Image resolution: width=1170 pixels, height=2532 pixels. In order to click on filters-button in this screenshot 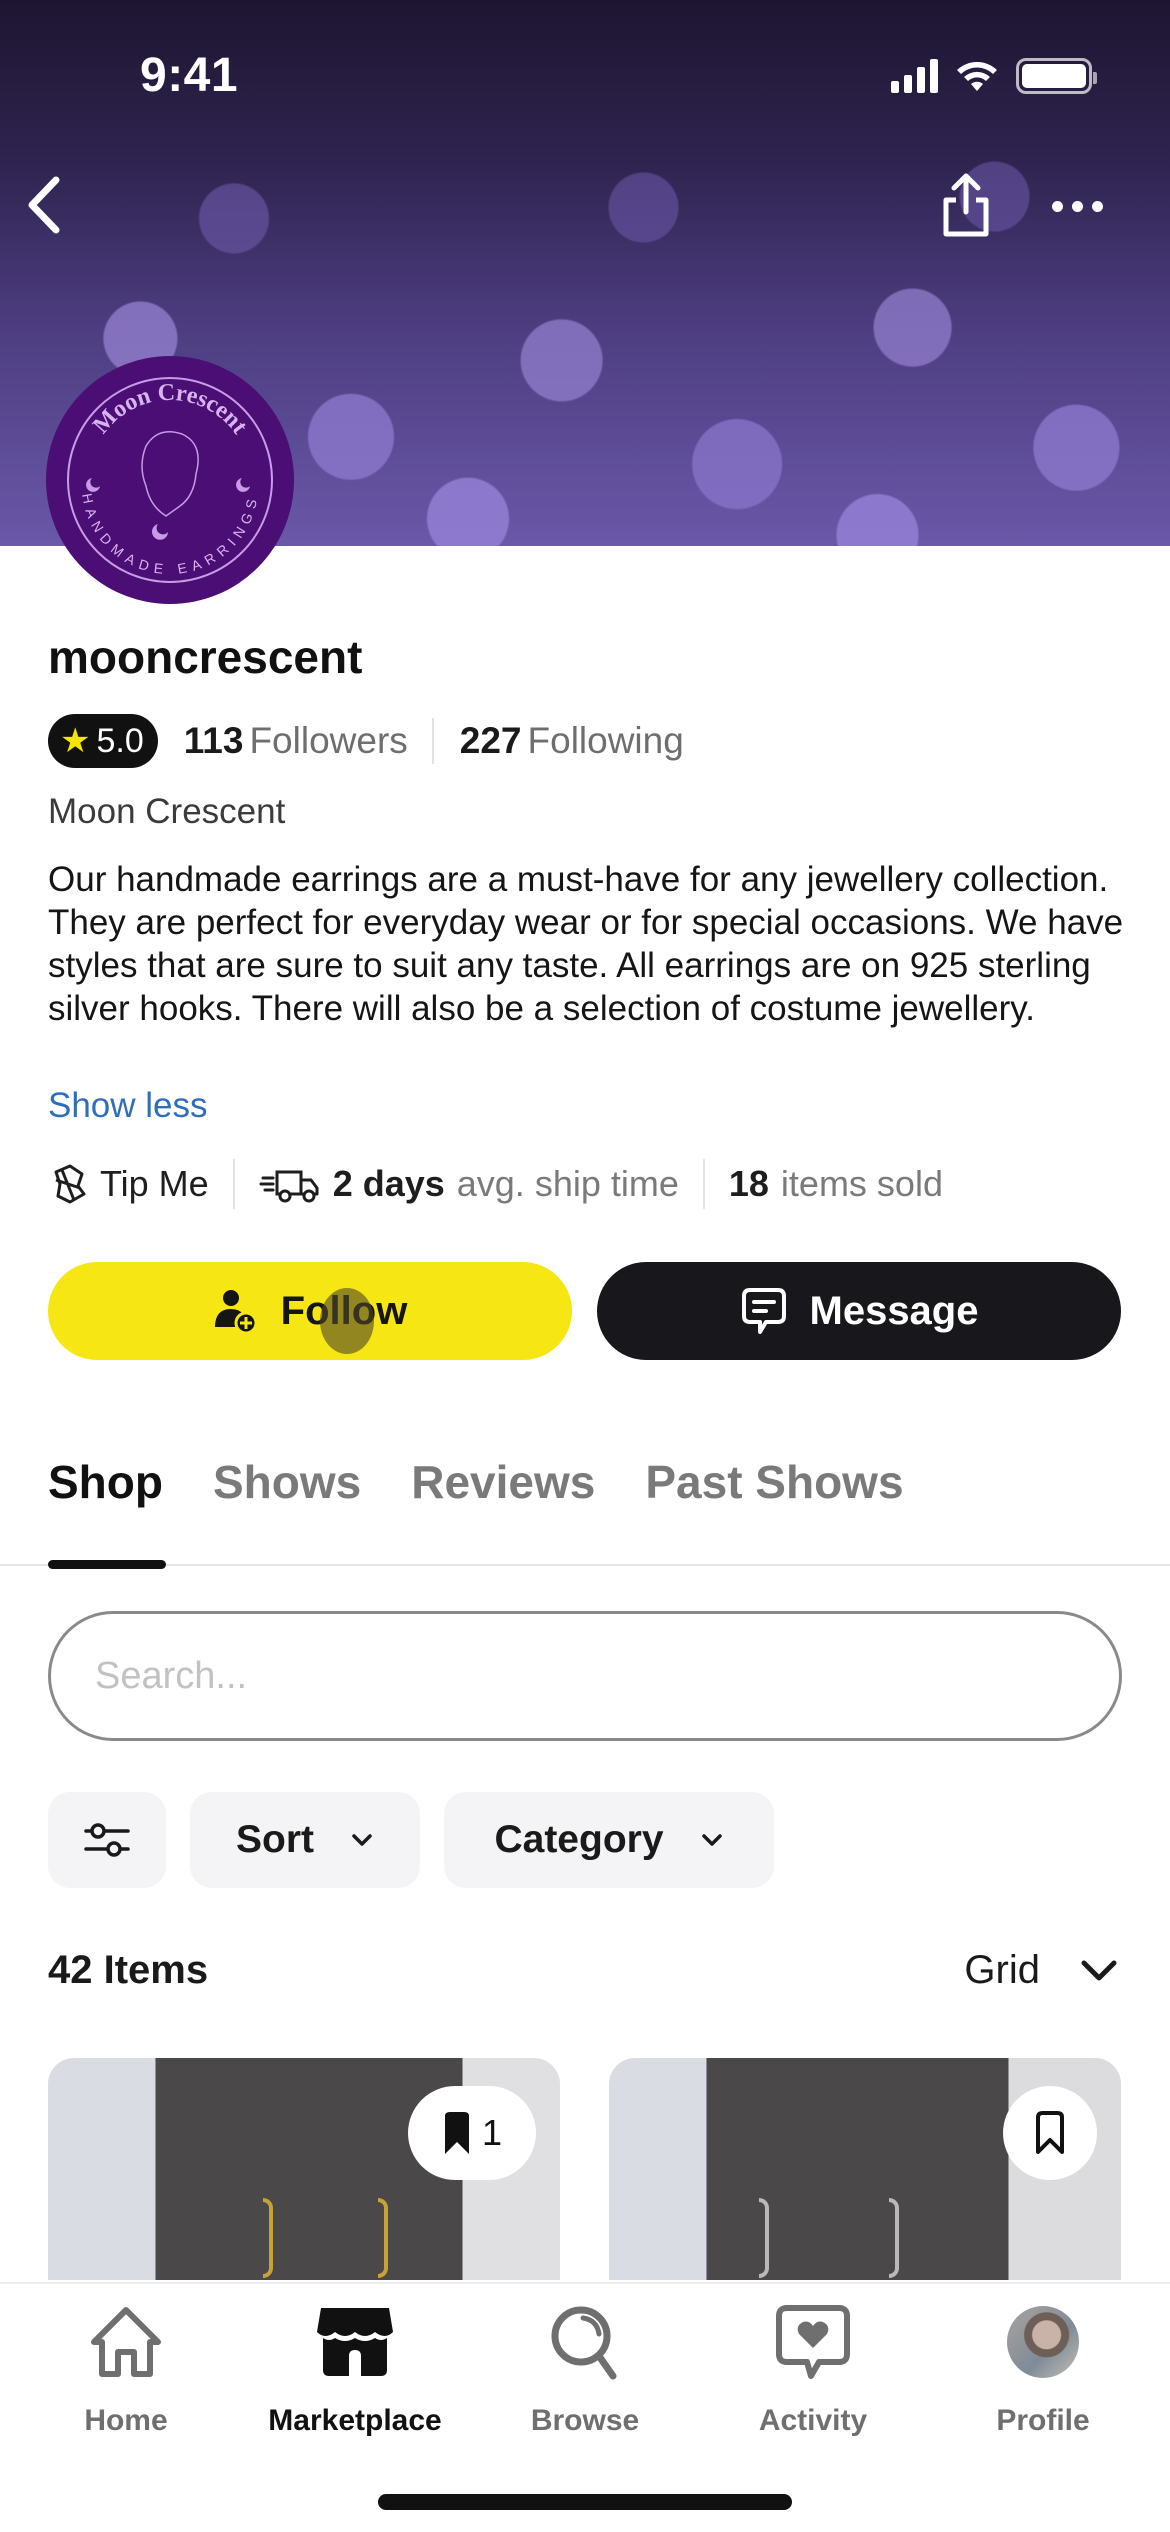, I will do `click(107, 1840)`.